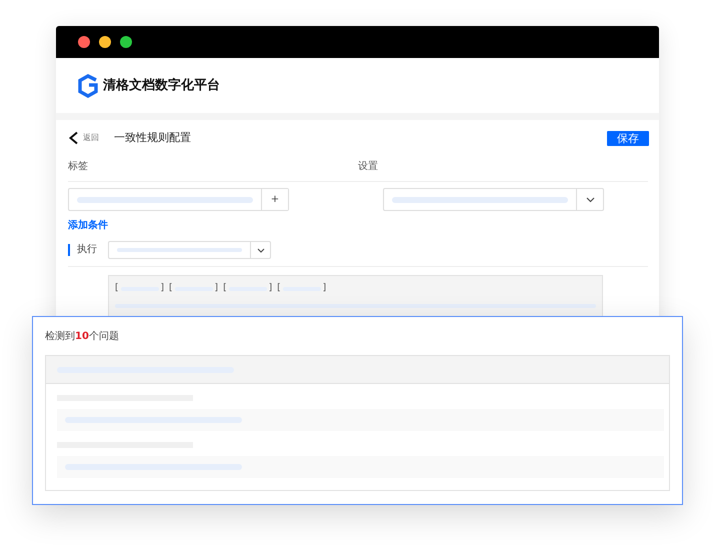 The image size is (715, 549). I want to click on result-summary: 检测到10个问题, so click(82, 337).